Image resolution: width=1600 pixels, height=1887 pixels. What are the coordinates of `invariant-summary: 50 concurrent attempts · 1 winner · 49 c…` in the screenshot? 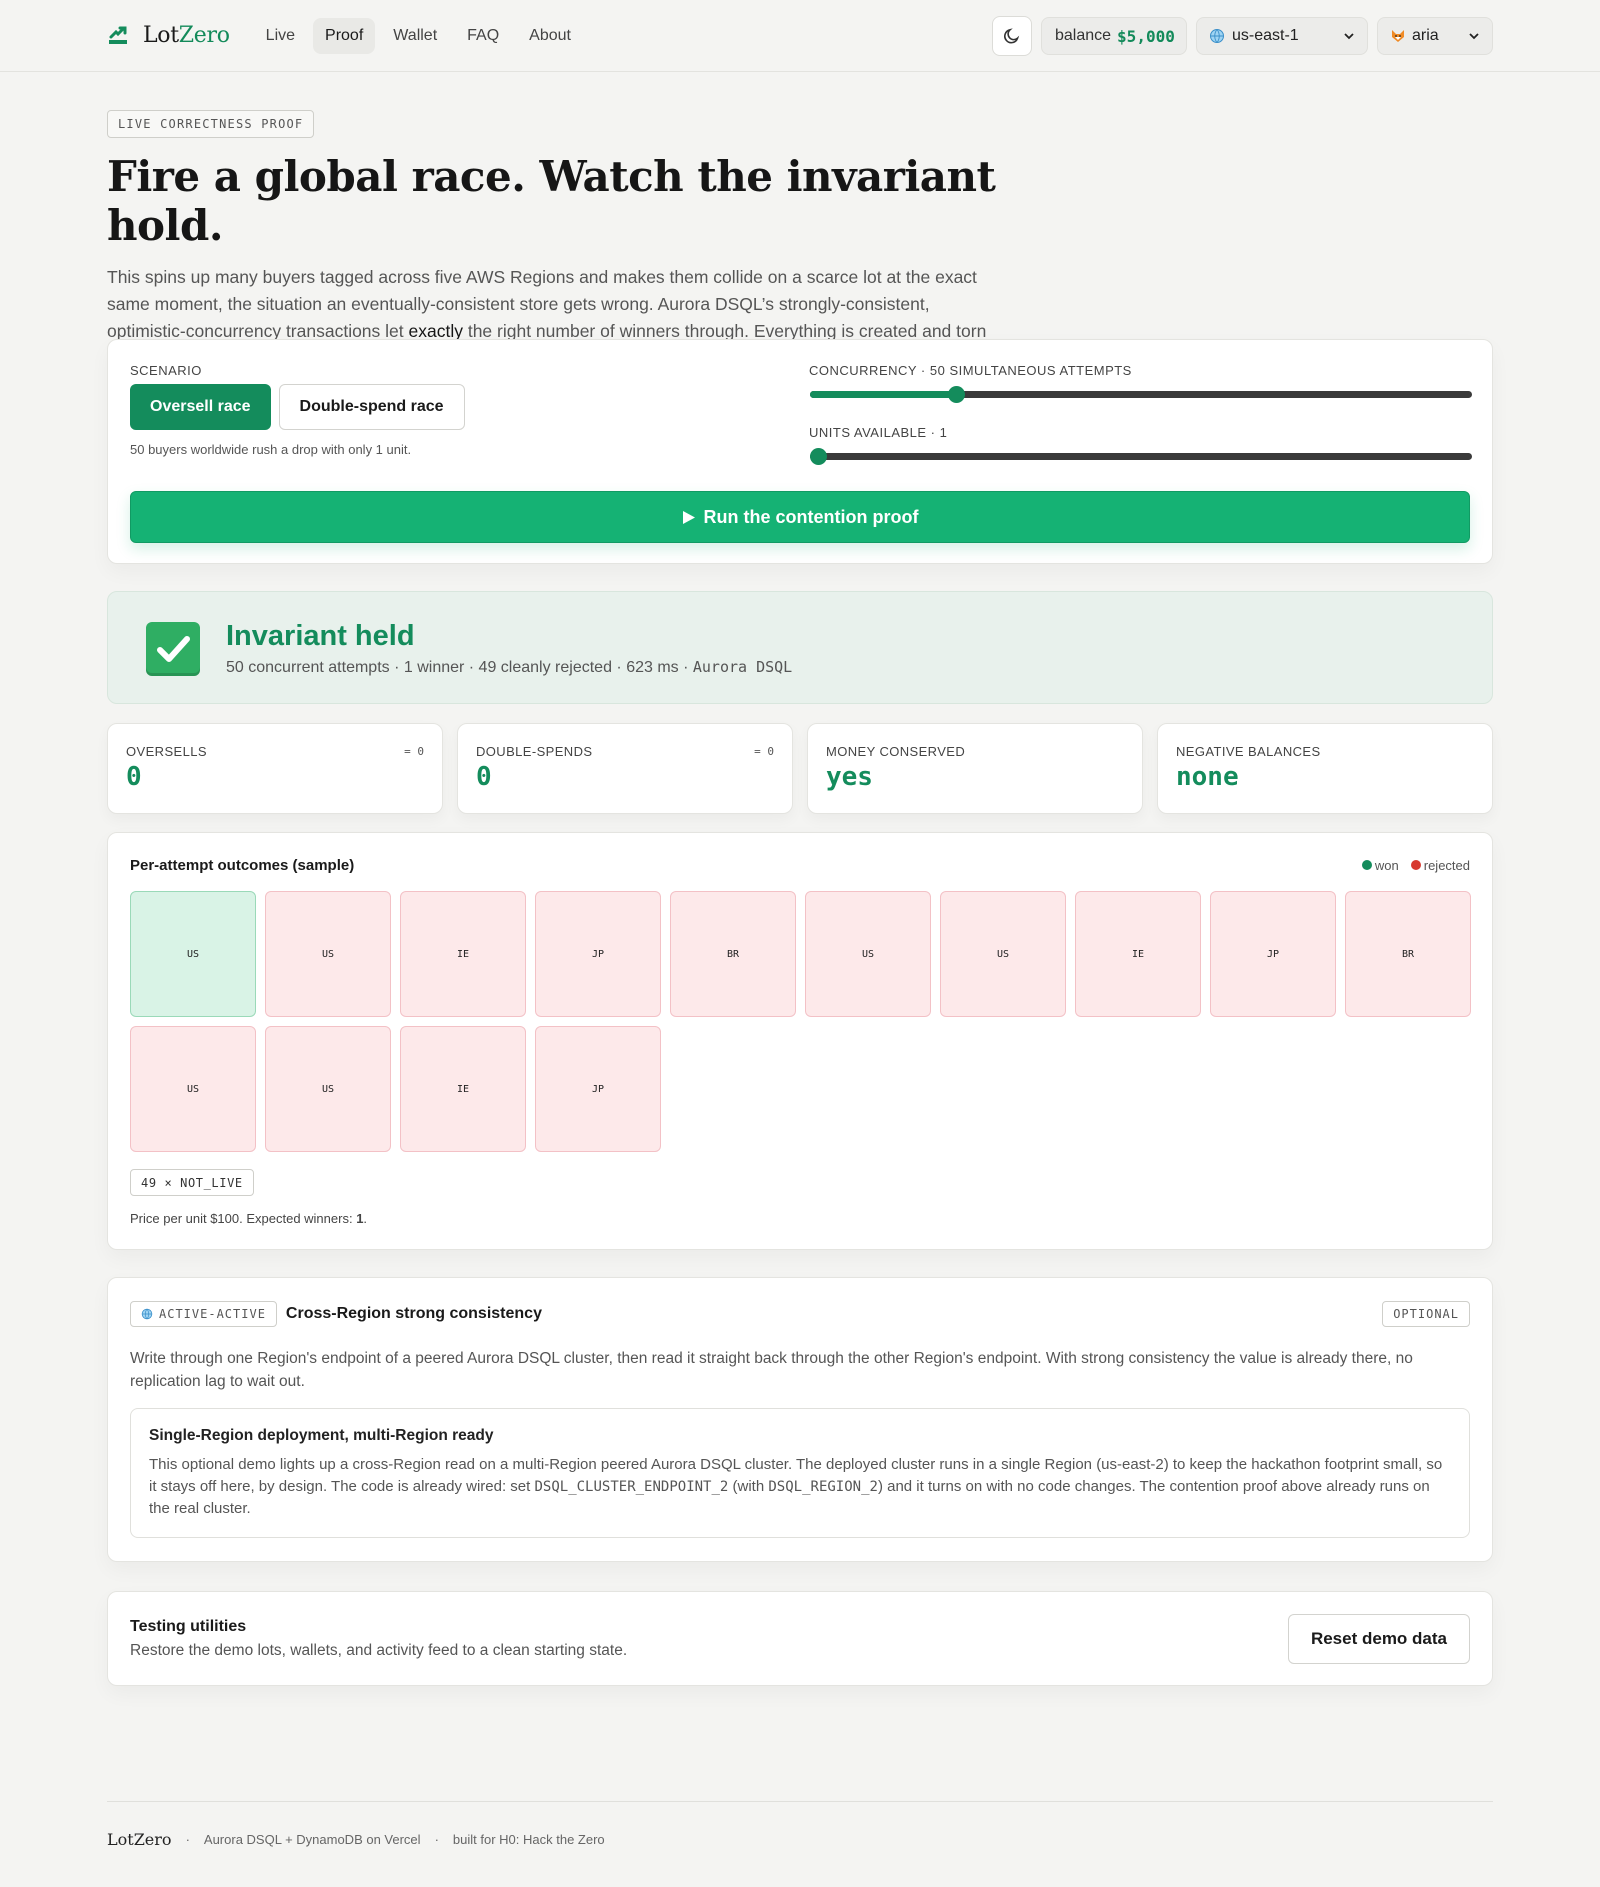 It's located at (509, 667).